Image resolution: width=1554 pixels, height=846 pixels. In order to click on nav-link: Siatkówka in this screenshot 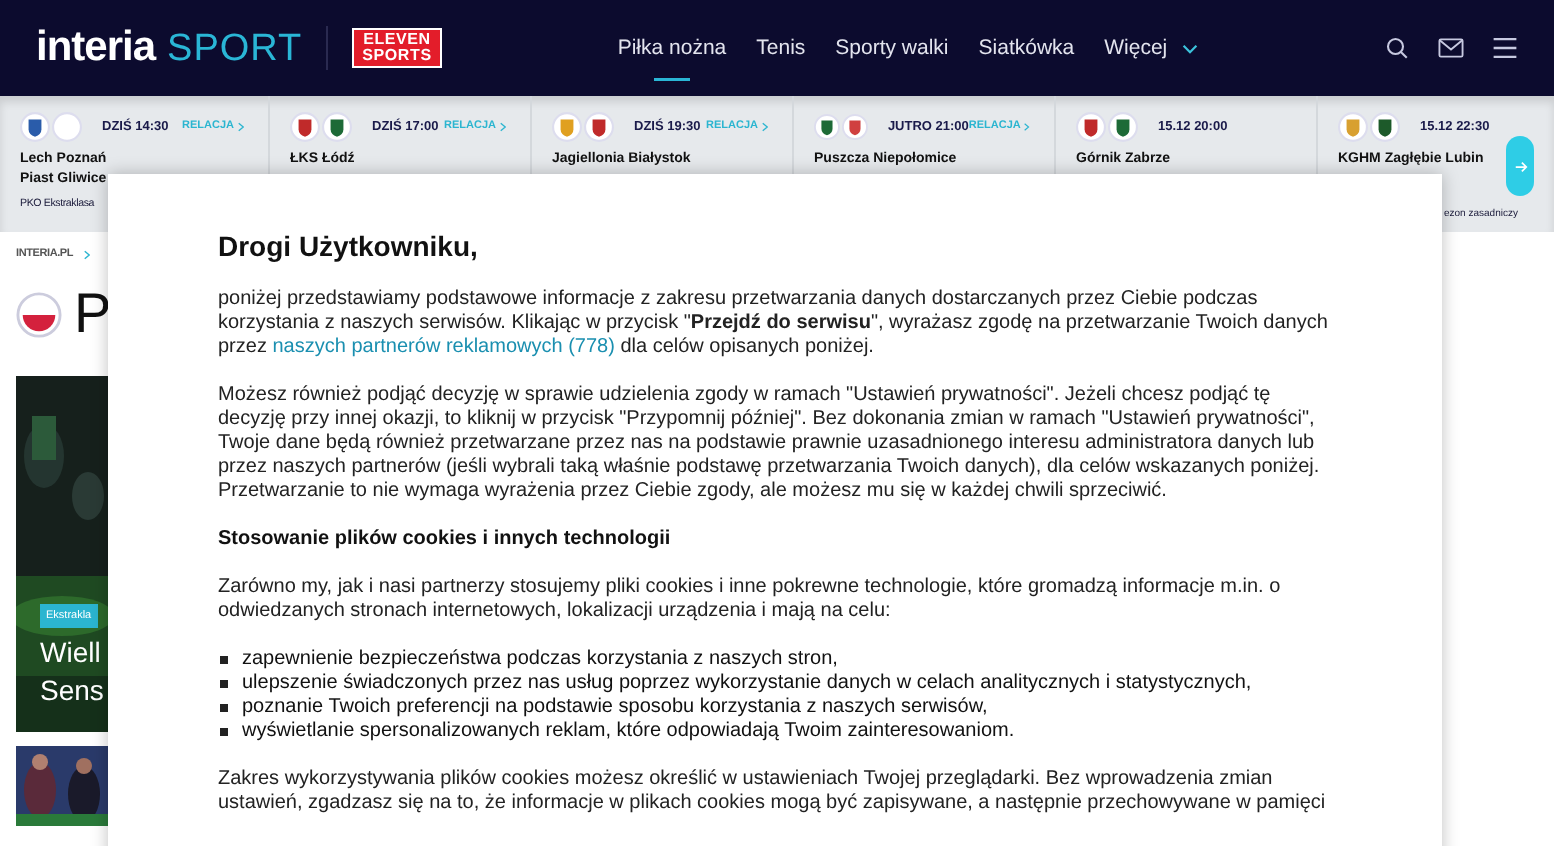, I will do `click(1026, 48)`.